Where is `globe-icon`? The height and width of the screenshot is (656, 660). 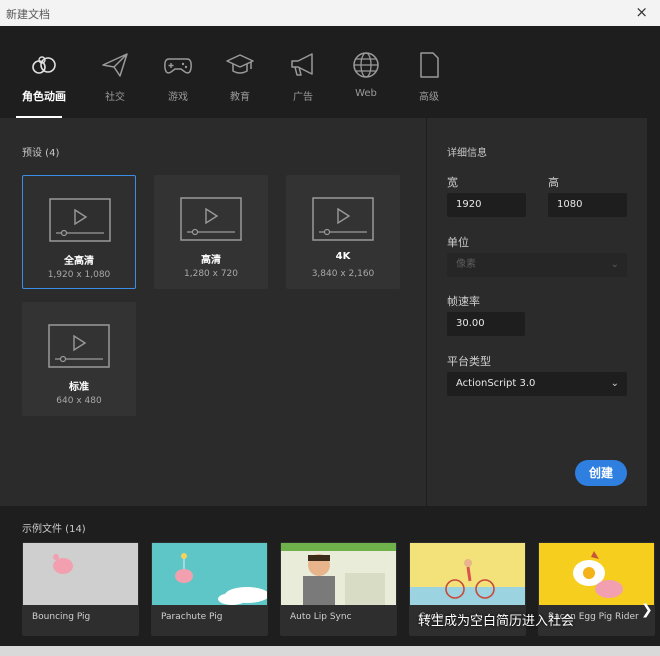 globe-icon is located at coordinates (366, 65).